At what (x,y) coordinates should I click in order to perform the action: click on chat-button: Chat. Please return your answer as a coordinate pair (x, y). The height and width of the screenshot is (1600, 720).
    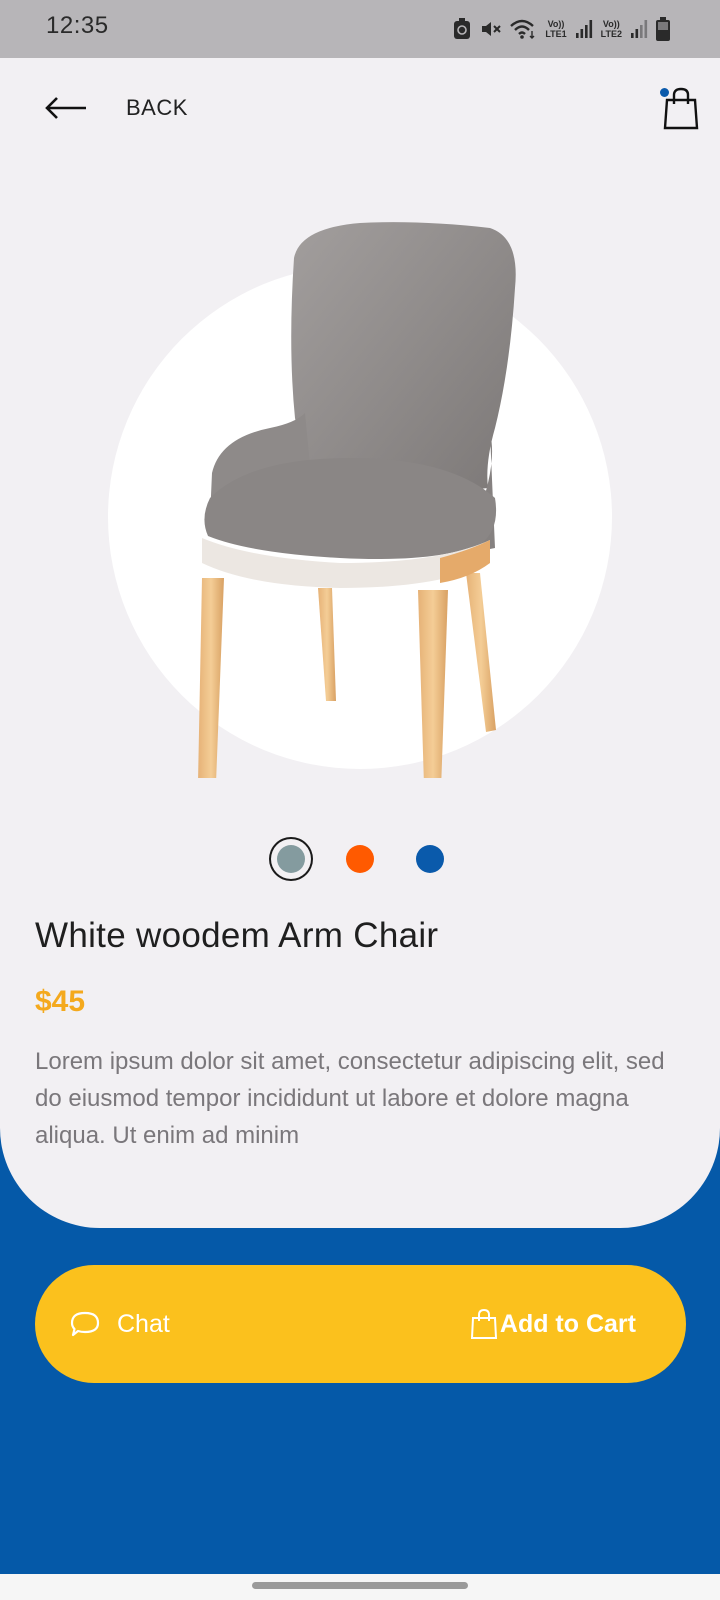
    Looking at the image, I should click on (119, 1324).